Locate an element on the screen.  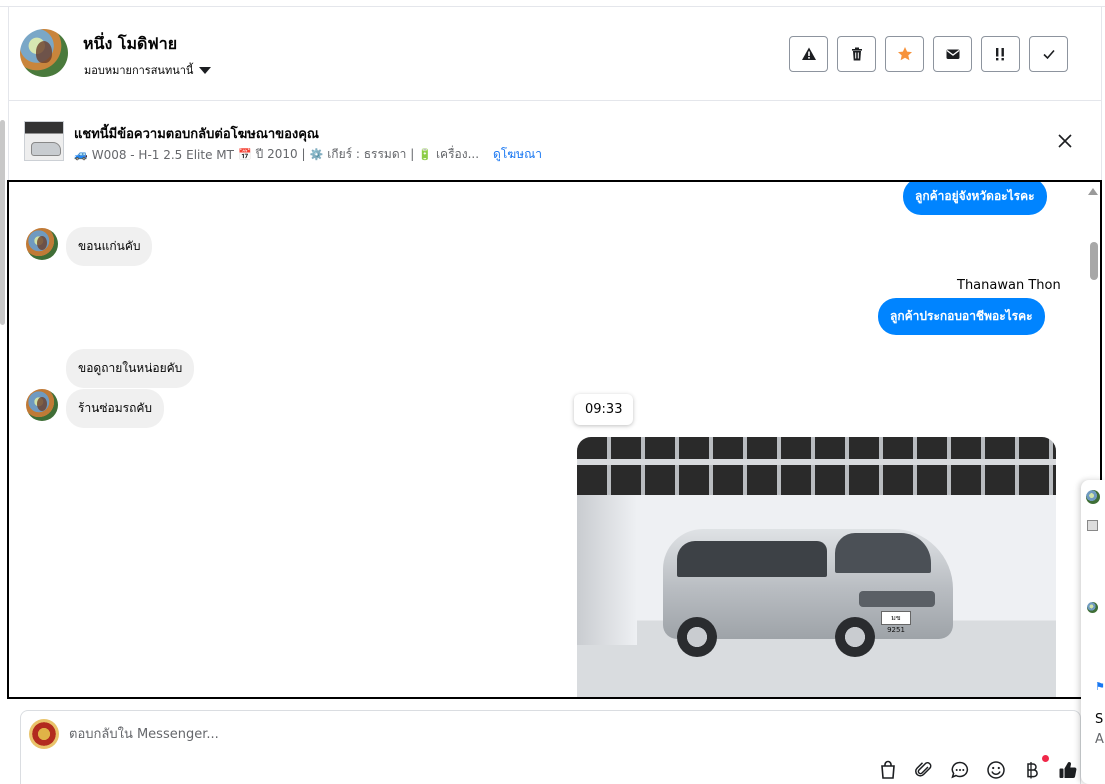
message-composer is located at coordinates (550, 747).